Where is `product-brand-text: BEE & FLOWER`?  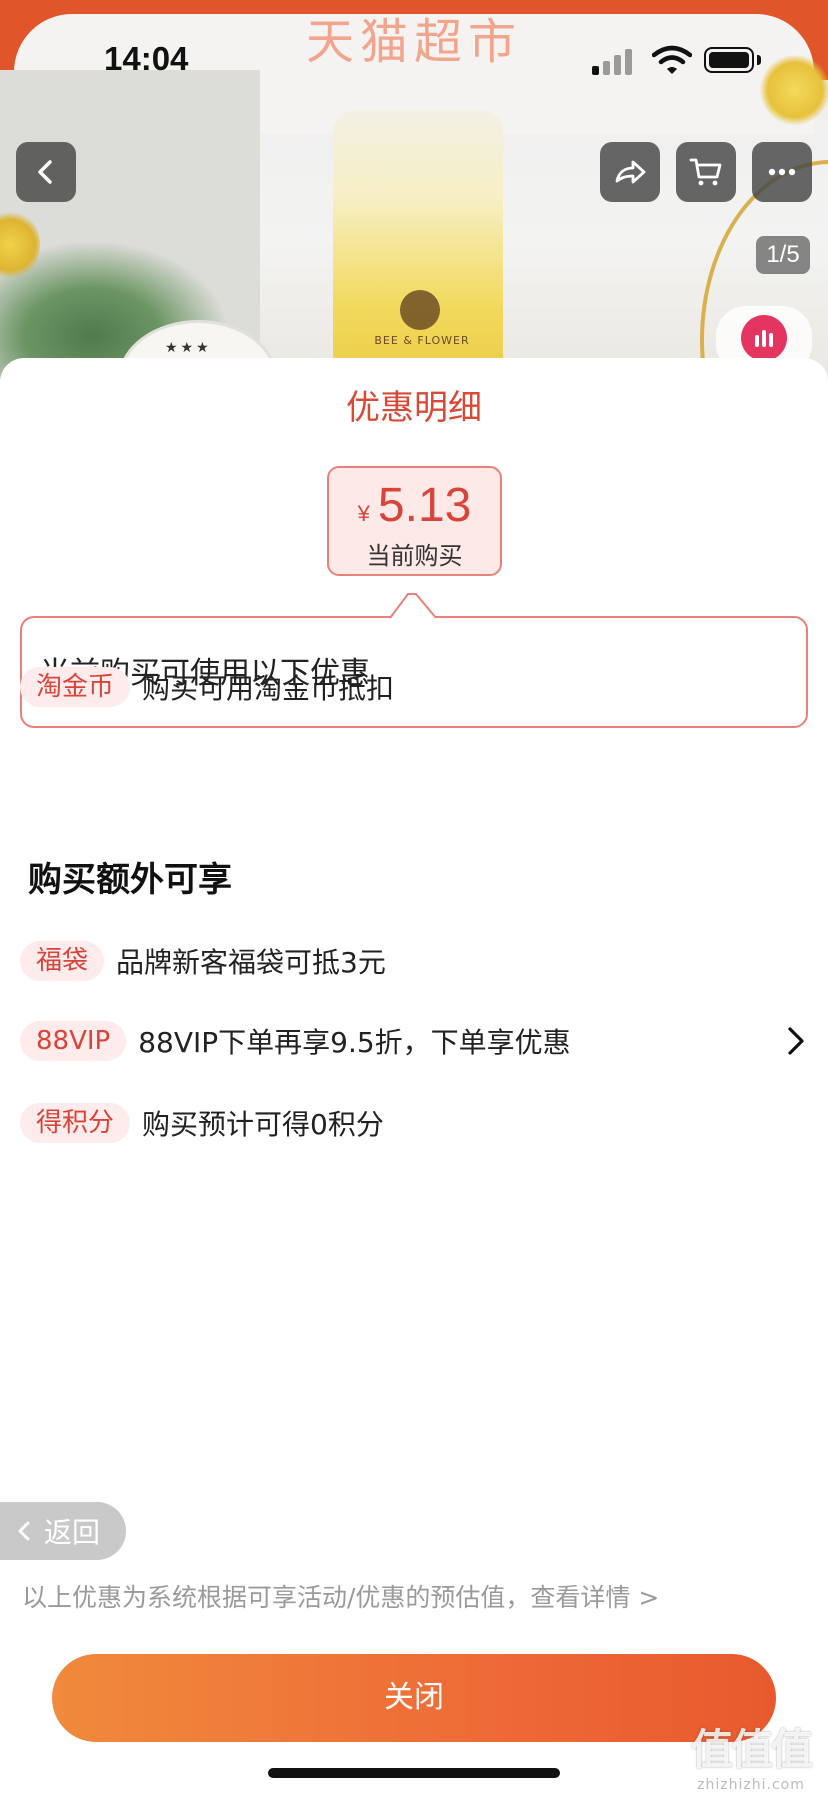 product-brand-text: BEE & FLOWER is located at coordinates (422, 340).